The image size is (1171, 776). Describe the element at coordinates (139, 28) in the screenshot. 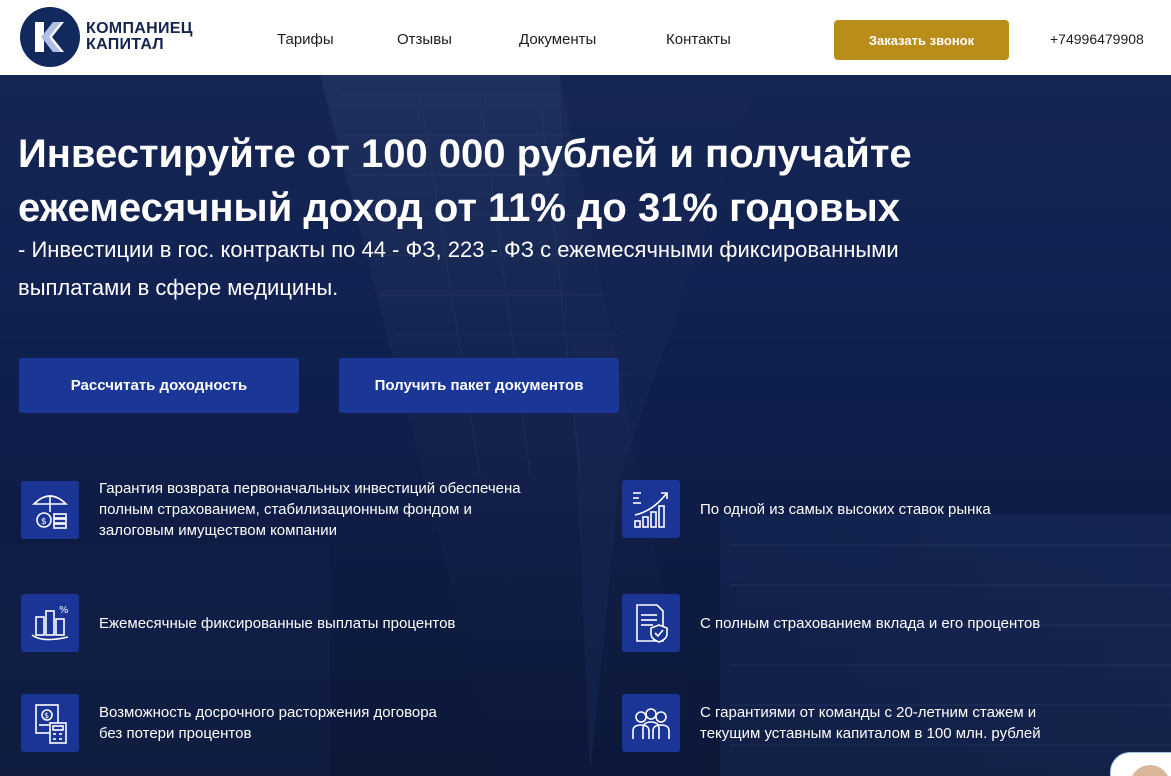

I see `logo-line1: КОМПАНИЕЦ` at that location.